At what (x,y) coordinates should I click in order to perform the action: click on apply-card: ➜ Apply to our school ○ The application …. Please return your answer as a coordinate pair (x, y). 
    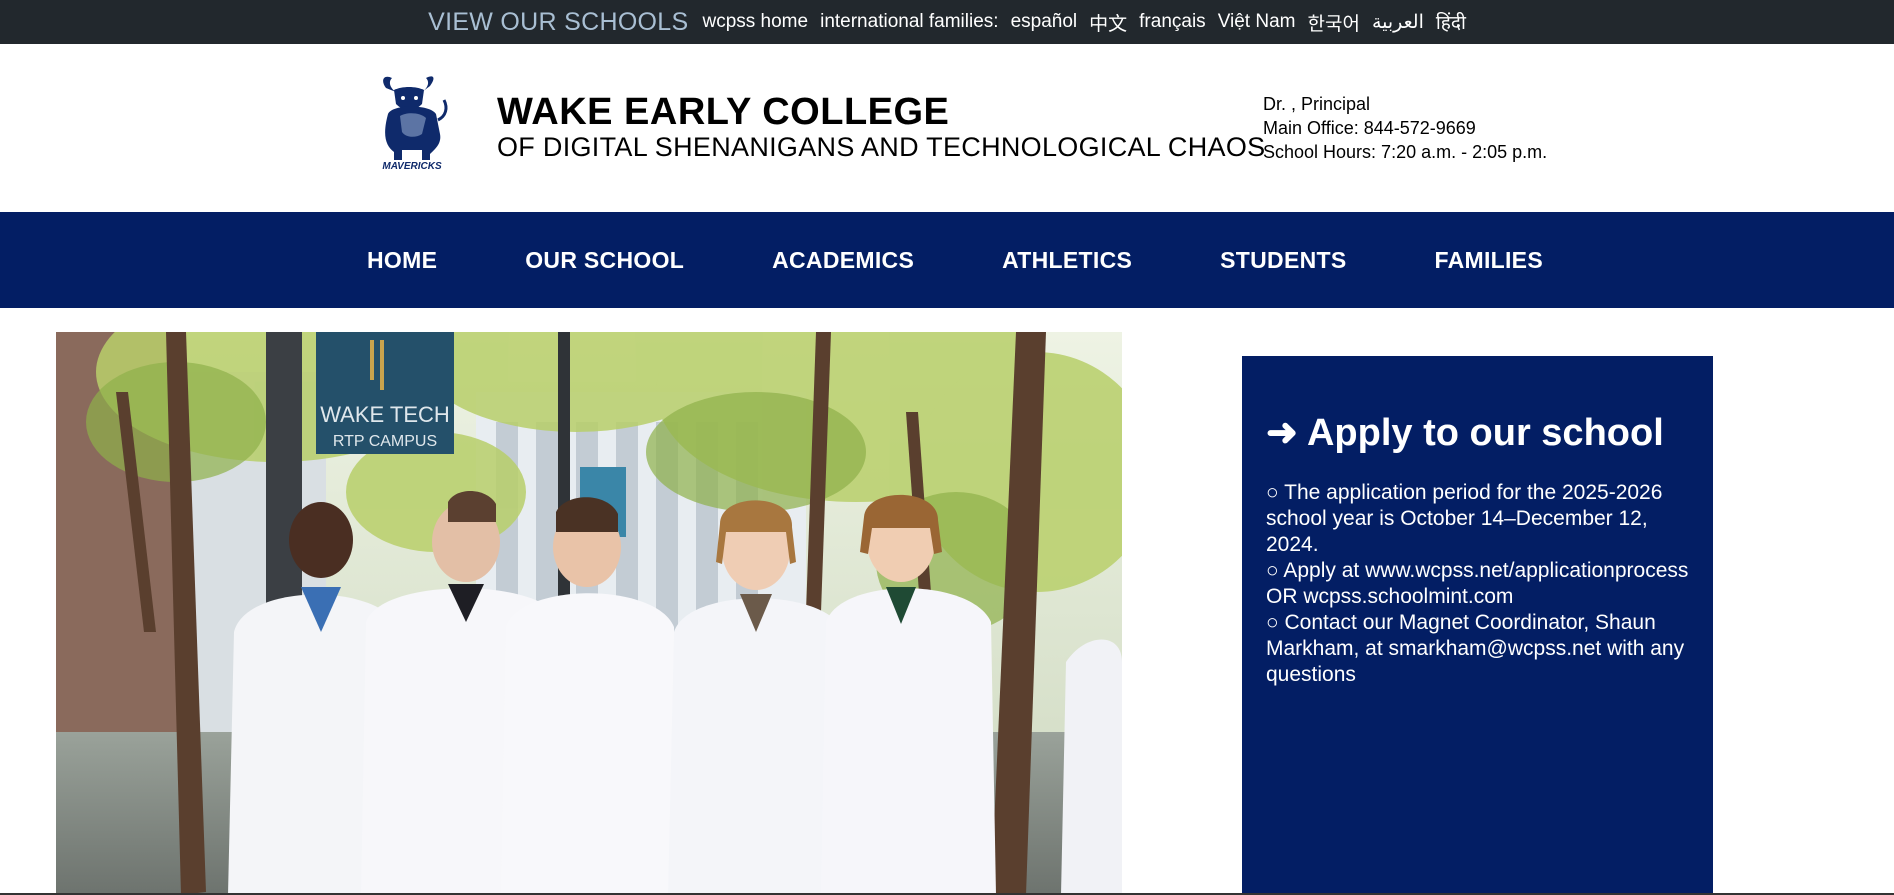
    Looking at the image, I should click on (1477, 625).